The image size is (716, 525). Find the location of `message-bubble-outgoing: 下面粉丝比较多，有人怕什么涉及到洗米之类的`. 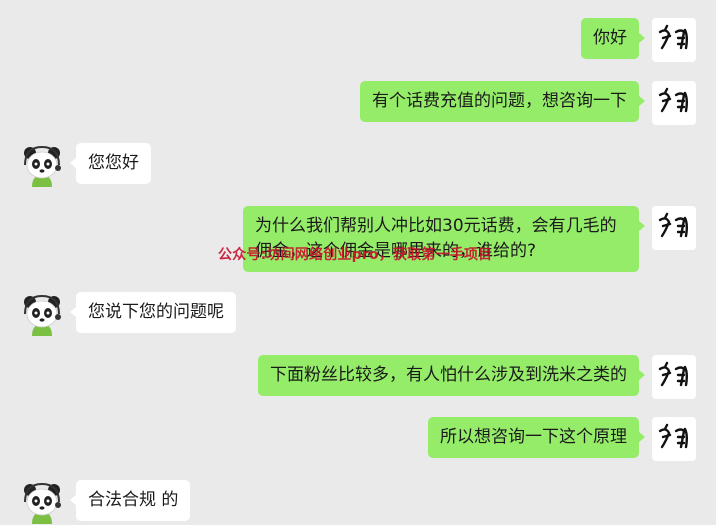

message-bubble-outgoing: 下面粉丝比较多，有人怕什么涉及到洗米之类的 is located at coordinates (451, 375).